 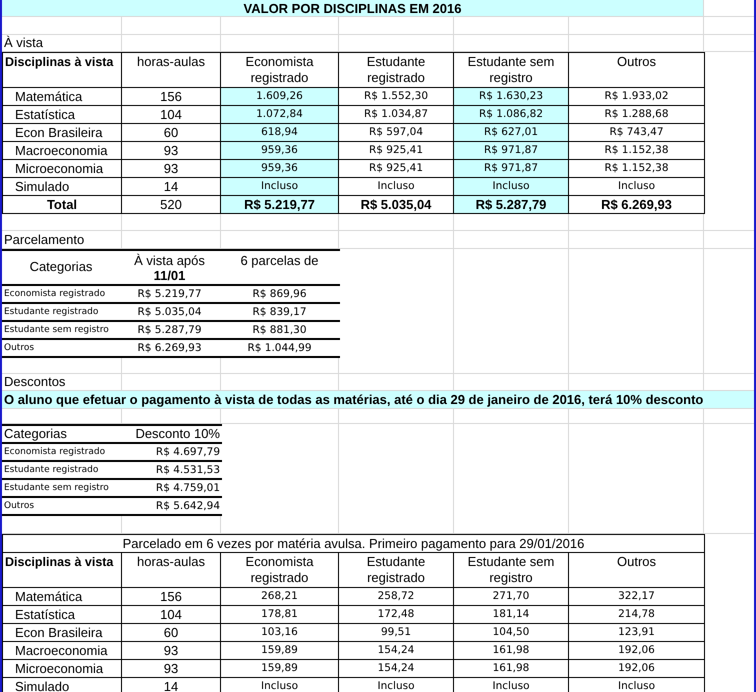 What do you see at coordinates (279, 96) in the screenshot?
I see `table-cell: 1.609,26` at bounding box center [279, 96].